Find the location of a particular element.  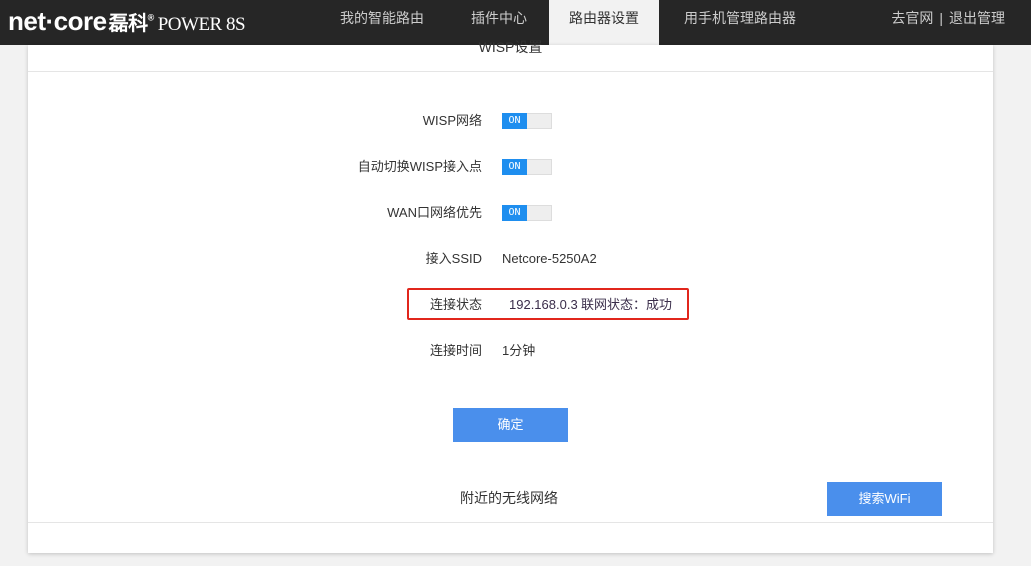

official-site-link: 去官网 is located at coordinates (912, 18).